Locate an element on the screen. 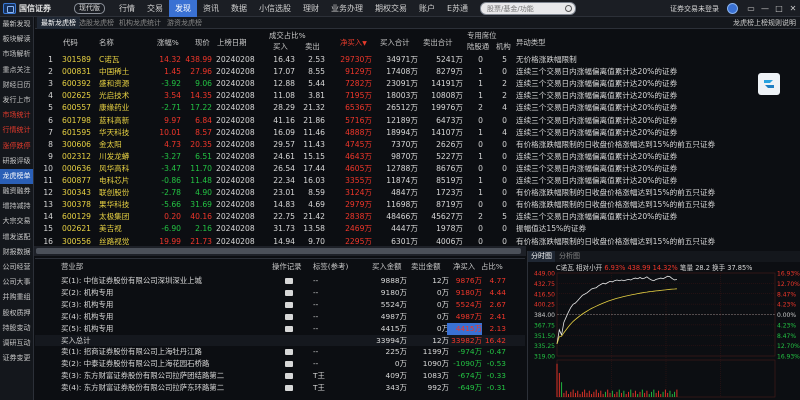 The height and width of the screenshot is (400, 800). header-change: 涨幅% is located at coordinates (168, 42).